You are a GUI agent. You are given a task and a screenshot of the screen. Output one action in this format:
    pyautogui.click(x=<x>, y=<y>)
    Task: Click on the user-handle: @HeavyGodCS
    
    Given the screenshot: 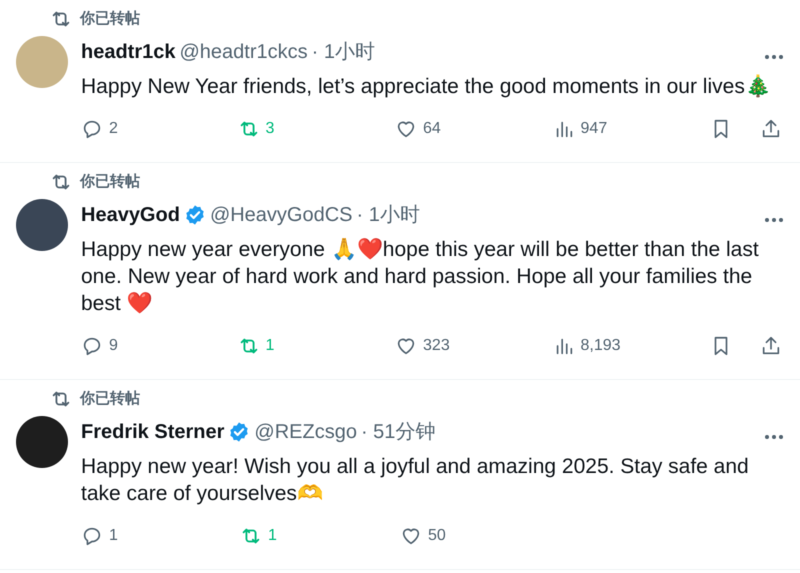 What is the action you would take?
    pyautogui.click(x=281, y=215)
    